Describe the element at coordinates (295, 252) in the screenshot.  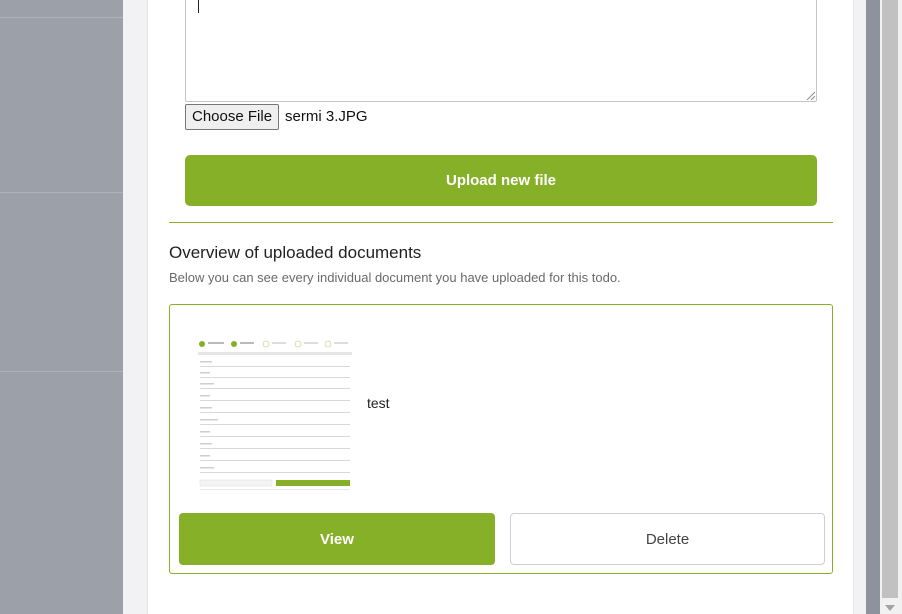
I see `overview-title: Overview of uploaded documents` at that location.